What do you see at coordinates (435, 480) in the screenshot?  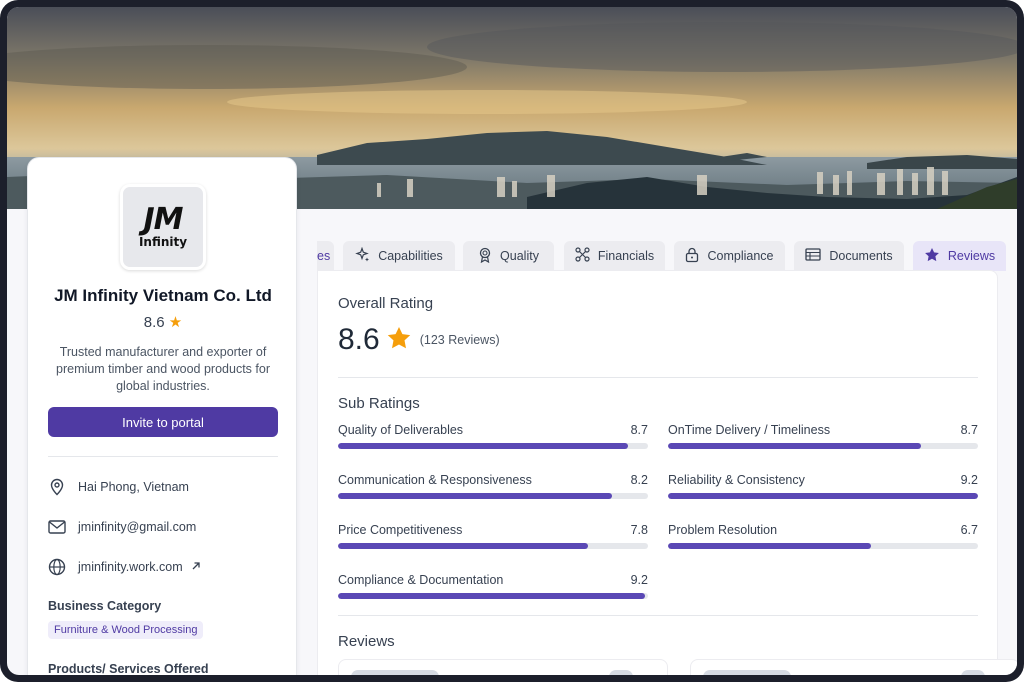 I see `sub-rating-label: Communication & Responsiveness` at bounding box center [435, 480].